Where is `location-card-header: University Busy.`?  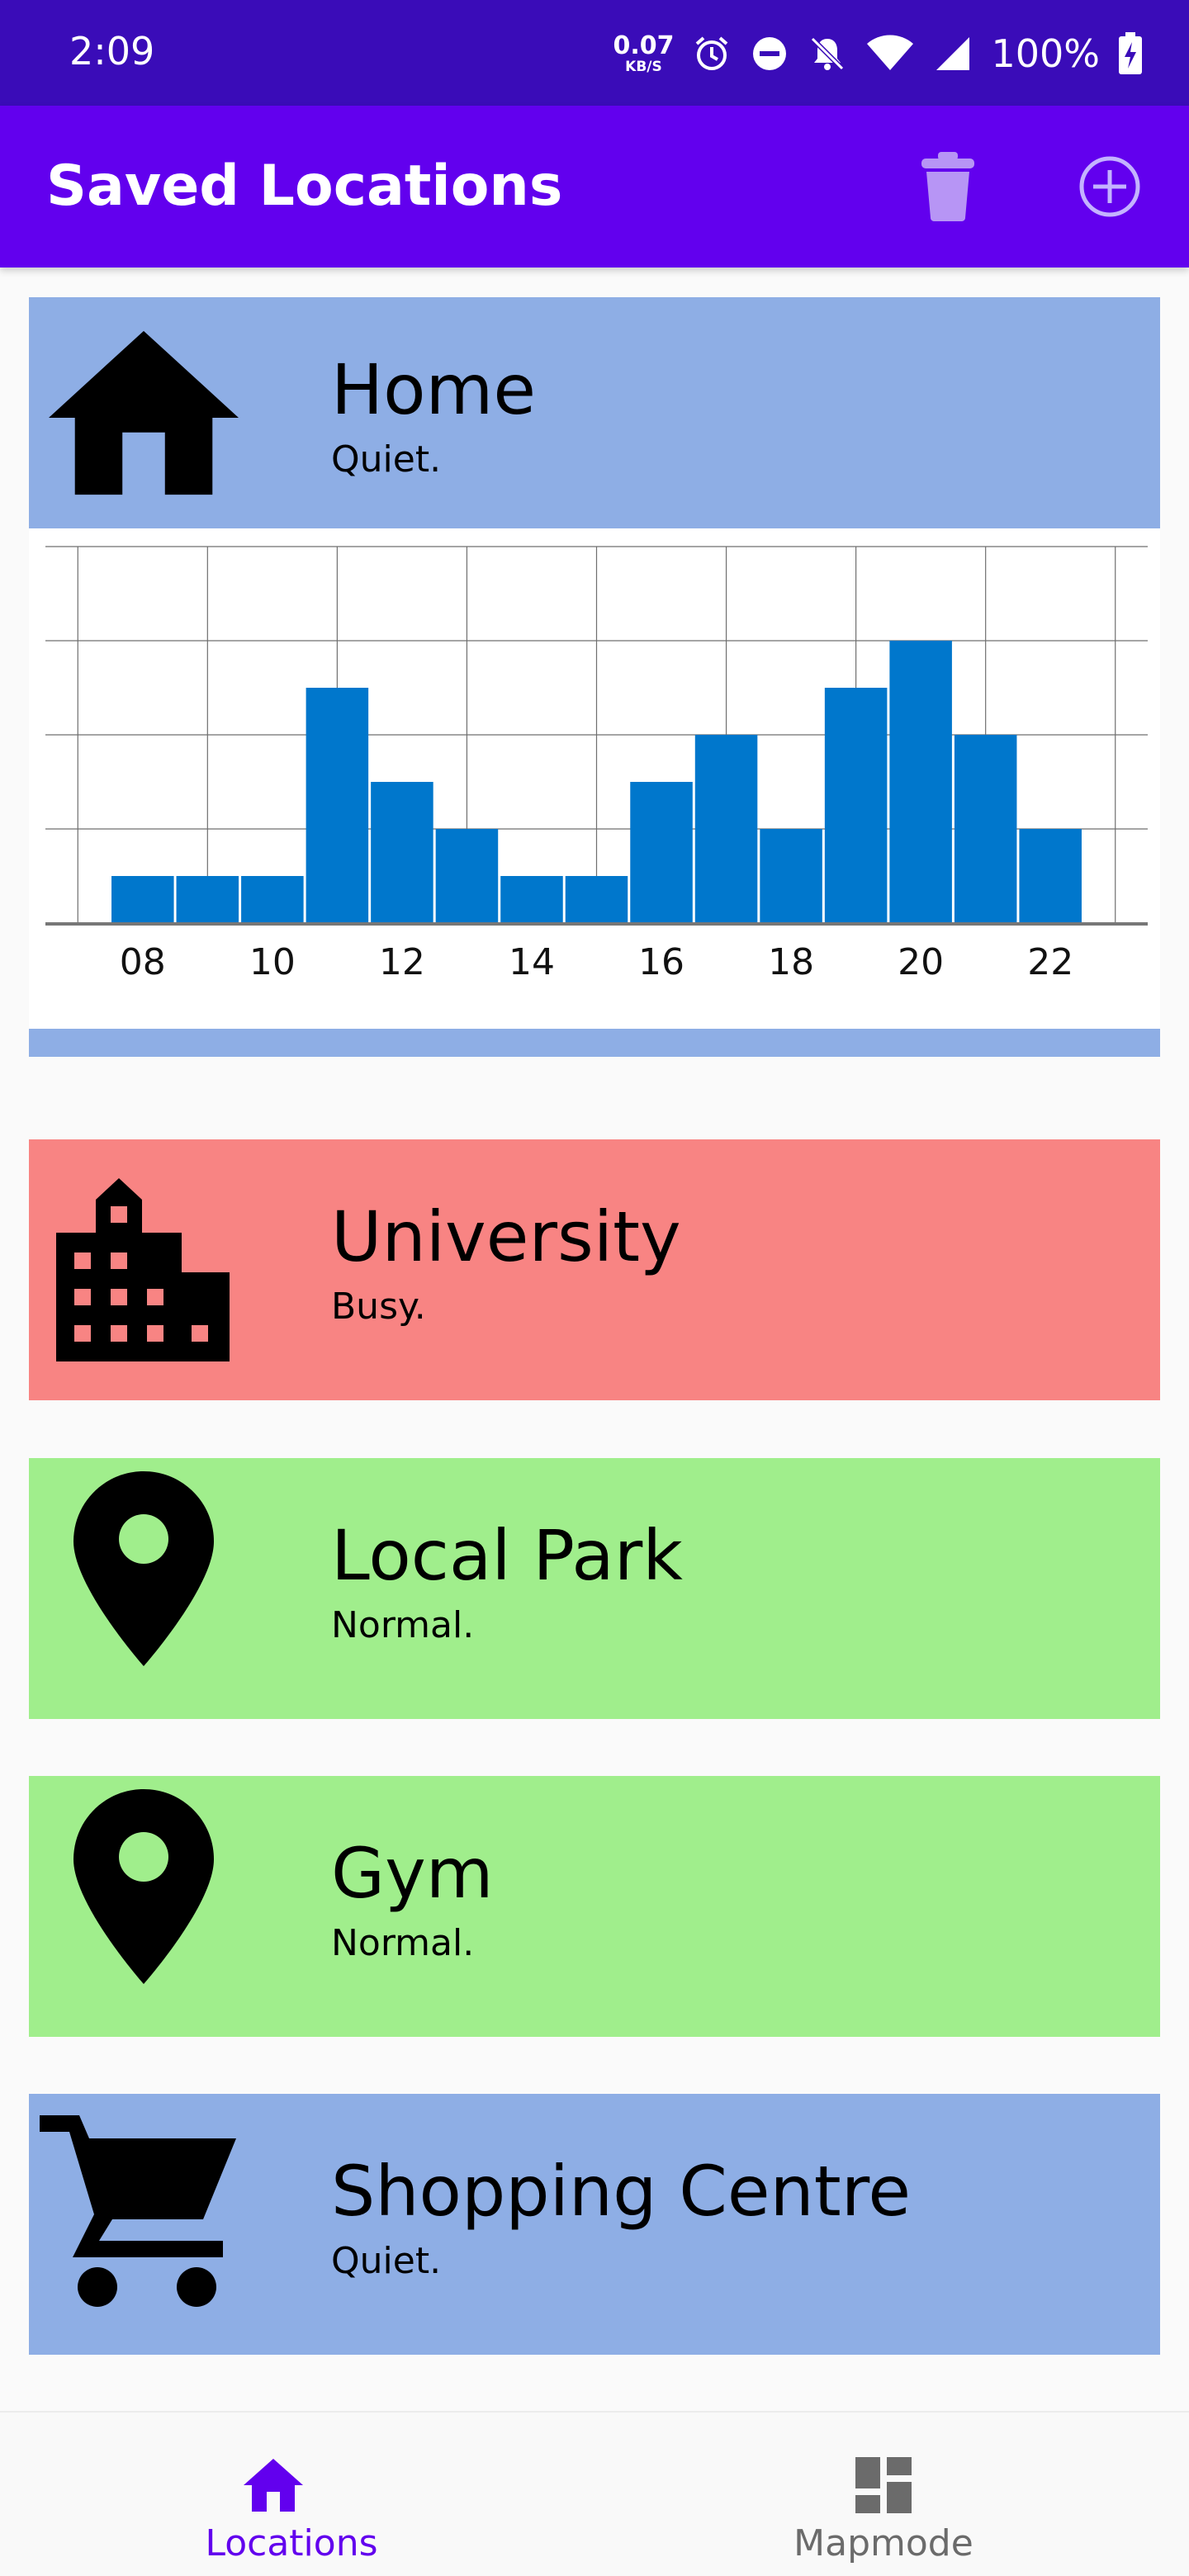
location-card-header: University Busy. is located at coordinates (594, 1269).